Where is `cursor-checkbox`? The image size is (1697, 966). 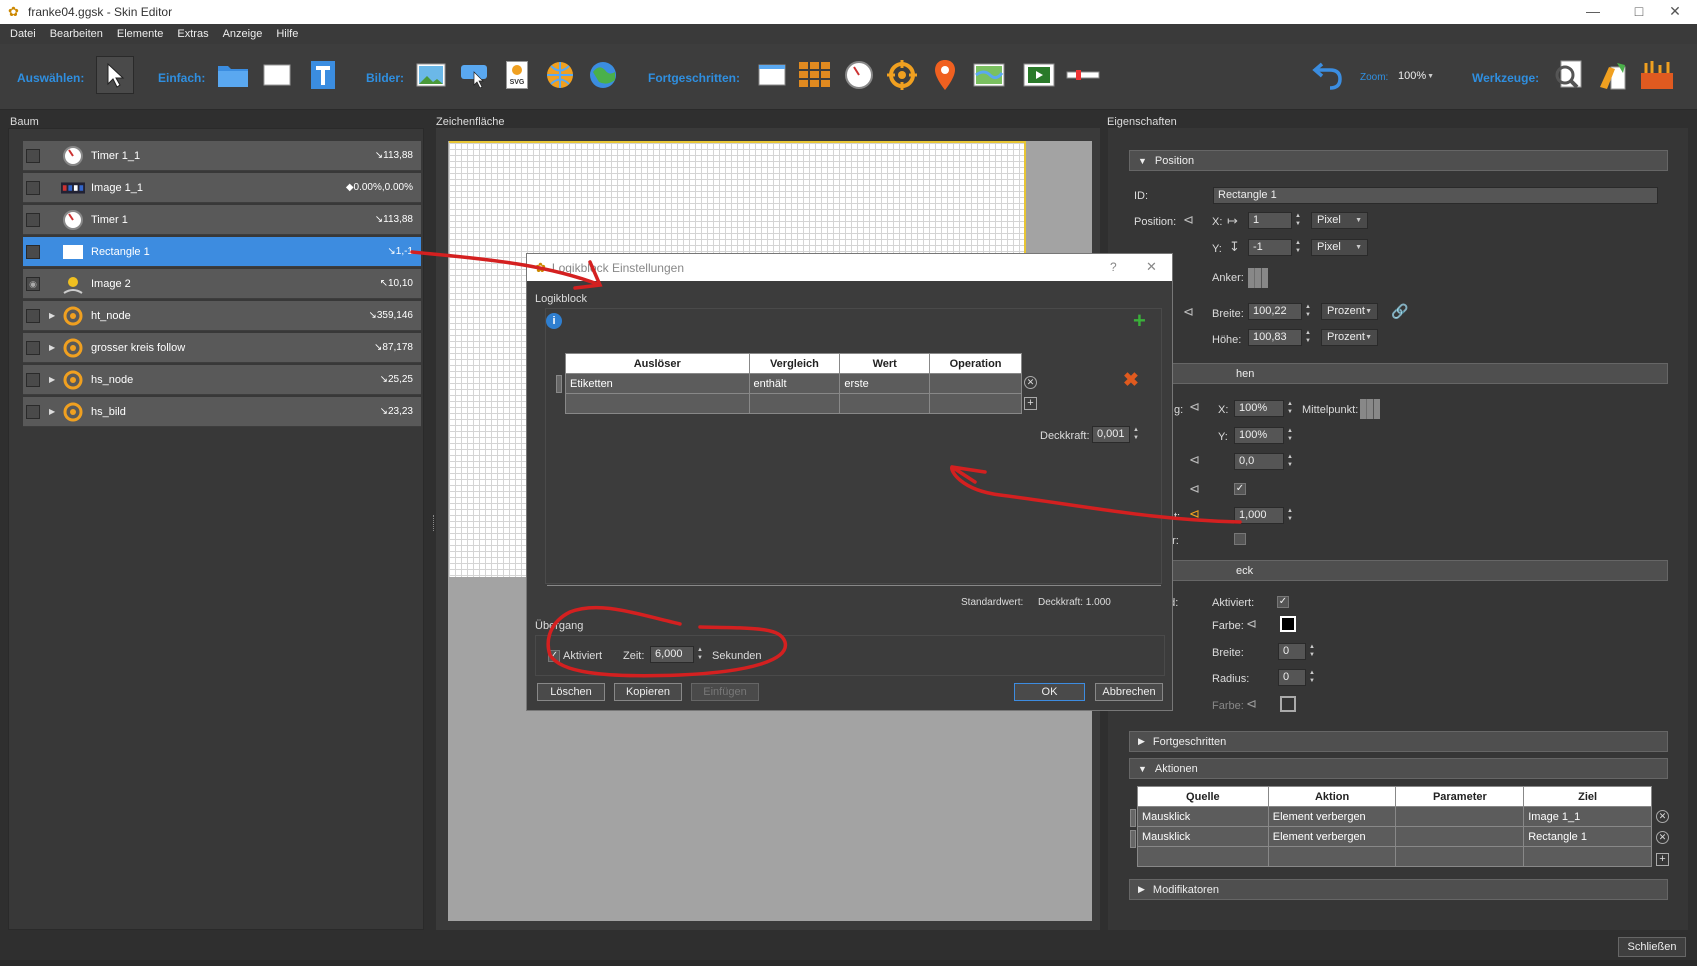
cursor-checkbox is located at coordinates (1240, 539).